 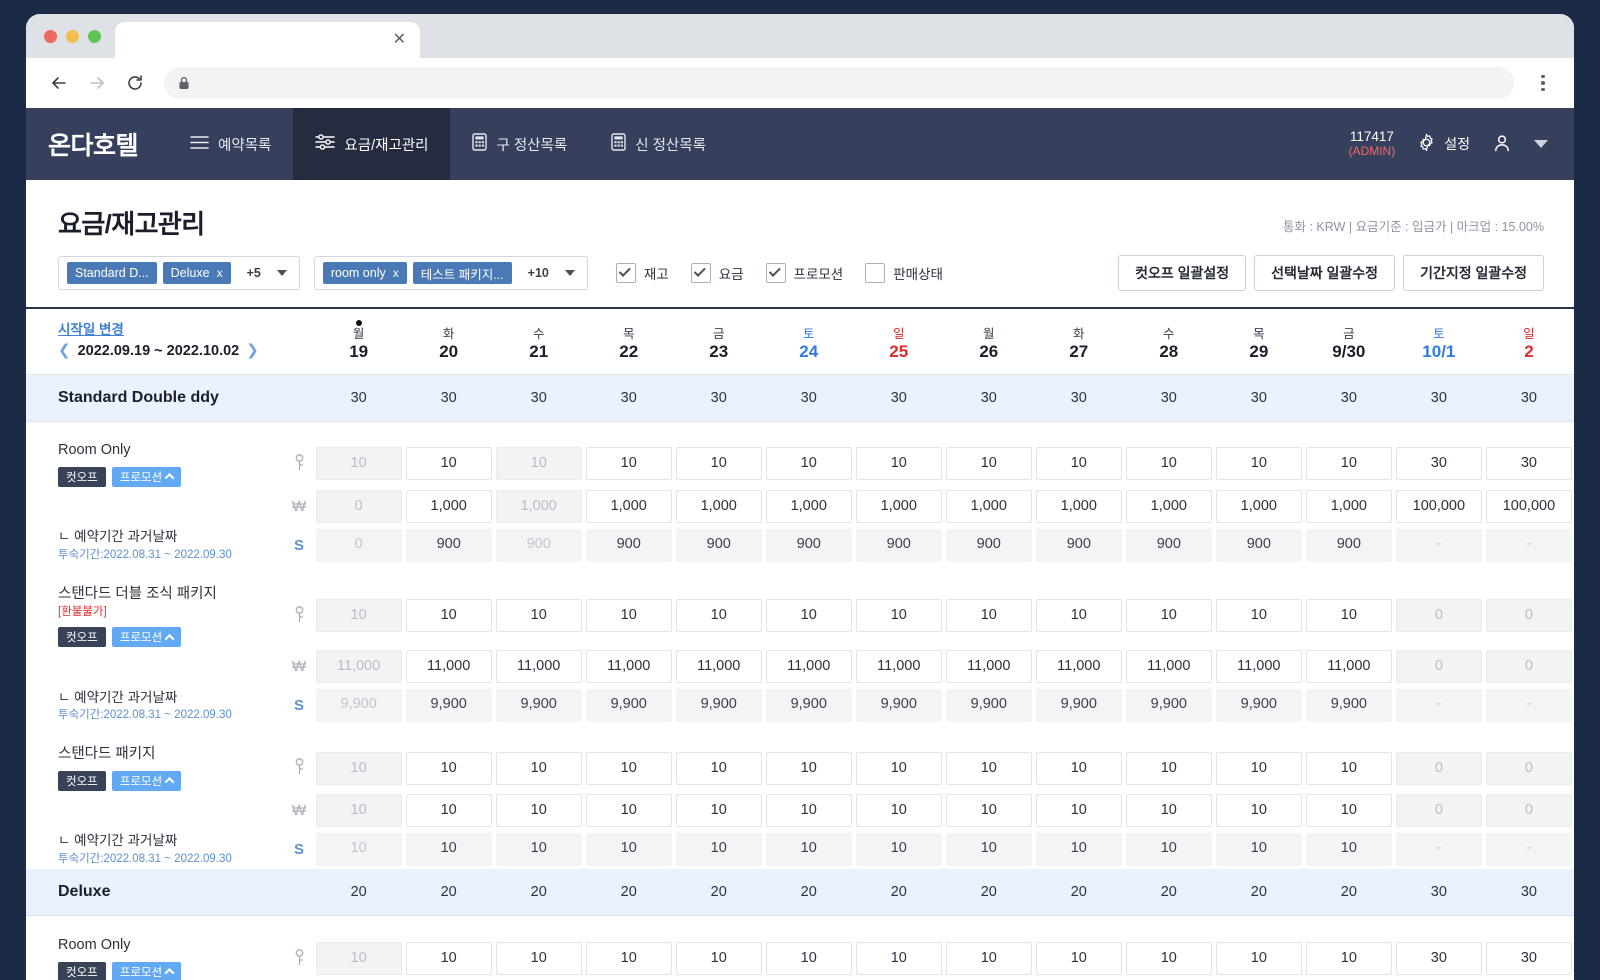 What do you see at coordinates (1182, 273) in the screenshot?
I see `cutoff-bulk-setting-button: 컷오프 일괄설정` at bounding box center [1182, 273].